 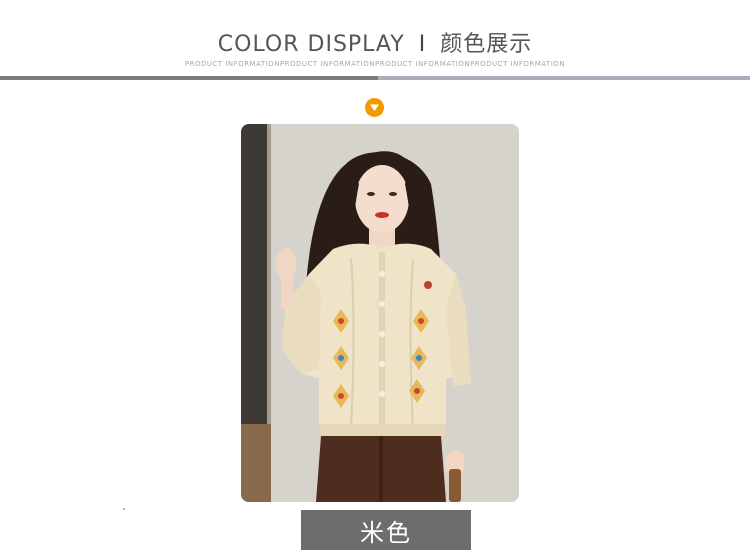 I want to click on stray-mark: `, so click(x=124, y=513).